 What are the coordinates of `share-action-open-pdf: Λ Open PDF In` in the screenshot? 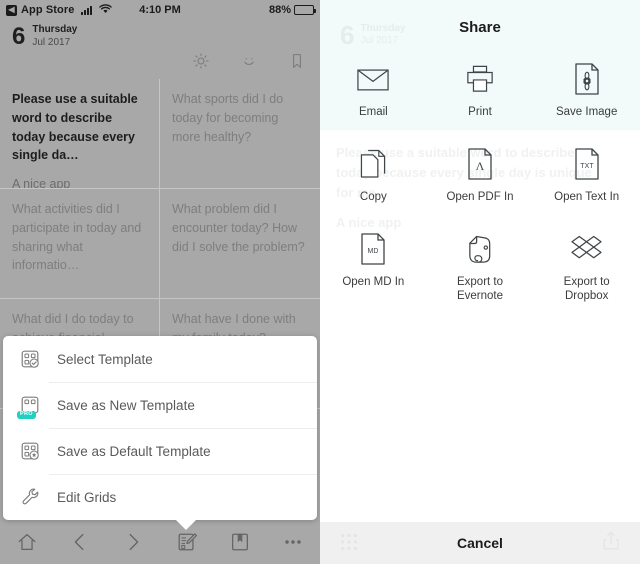 It's located at (480, 182).